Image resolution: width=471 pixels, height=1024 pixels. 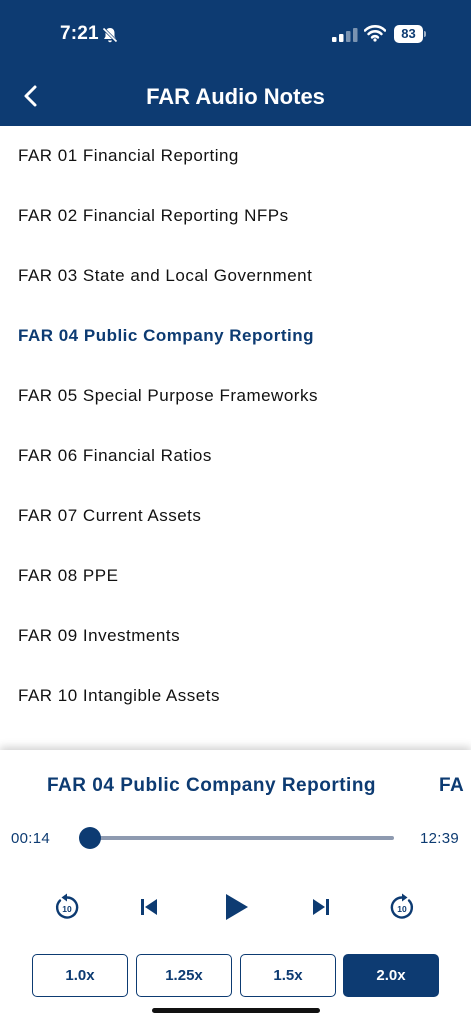 What do you see at coordinates (110, 35) in the screenshot?
I see `bell-slash-icon` at bounding box center [110, 35].